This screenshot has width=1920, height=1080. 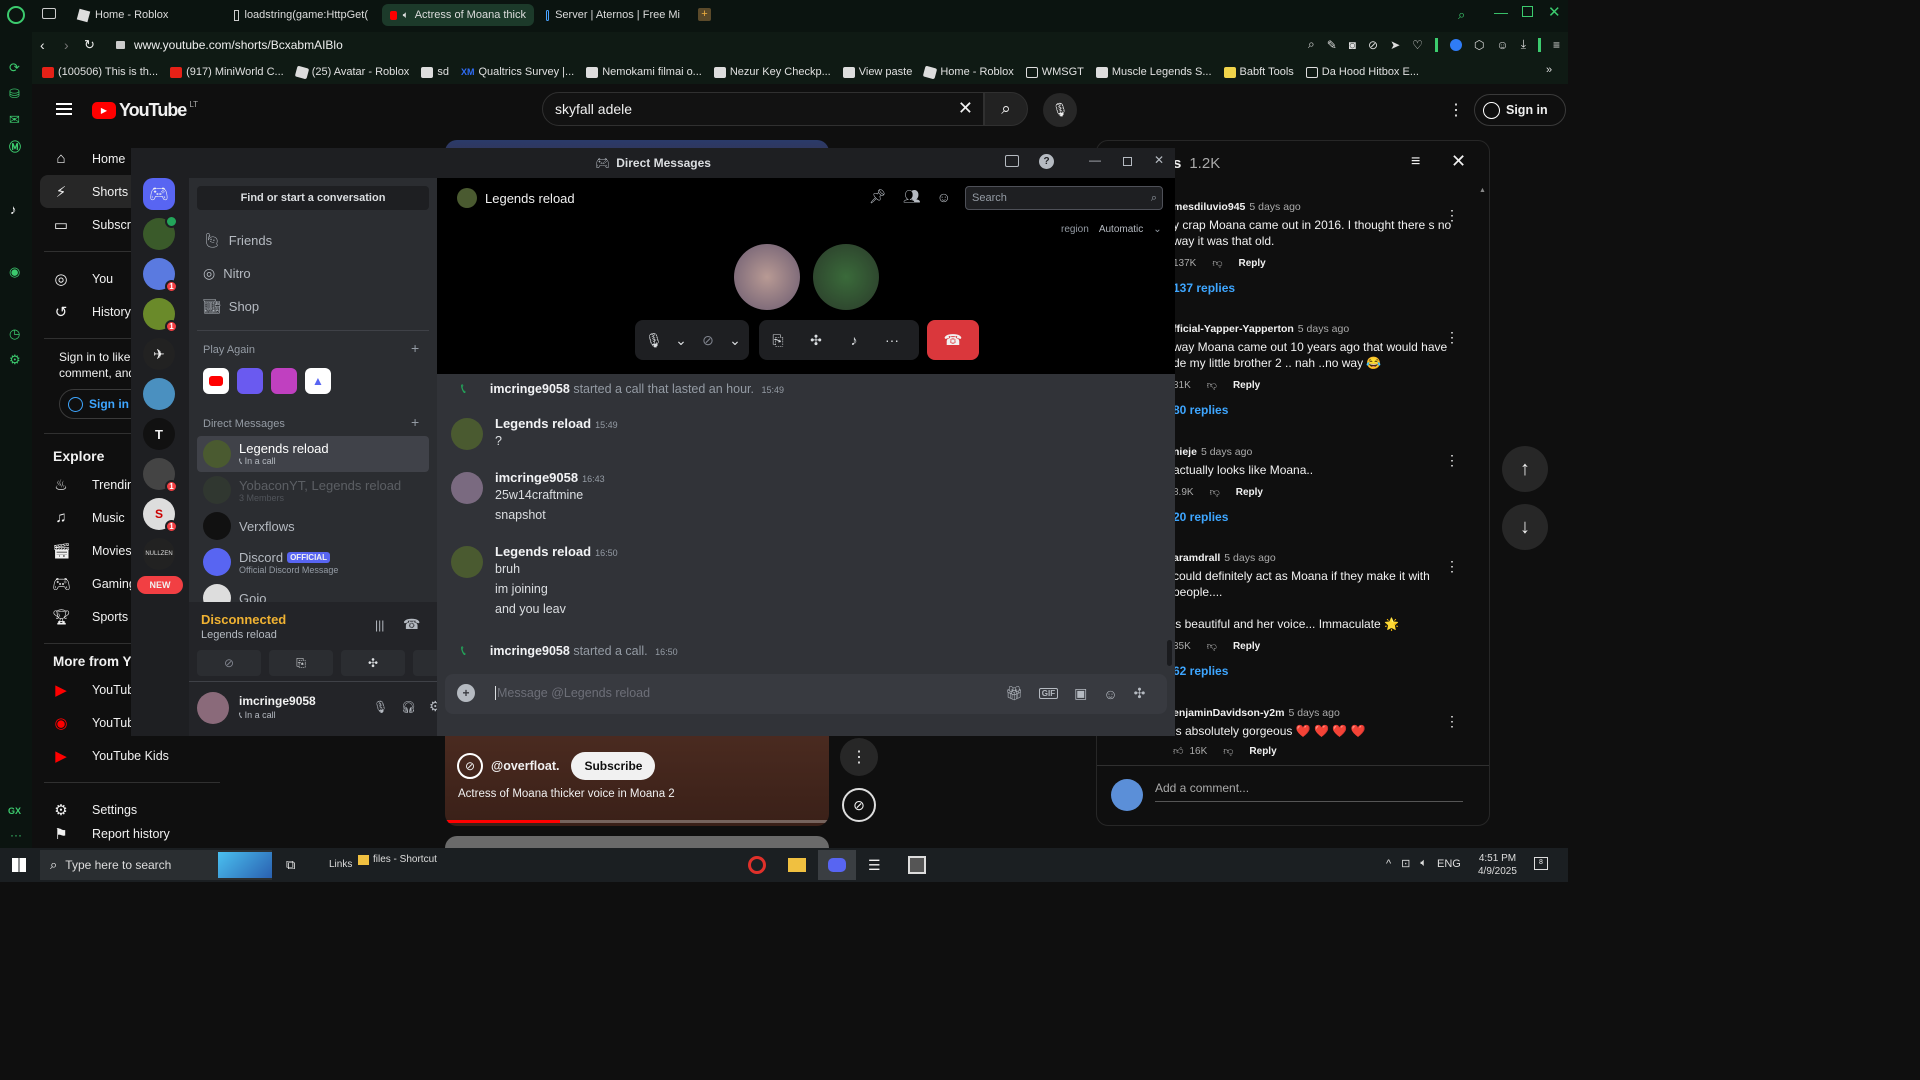 What do you see at coordinates (892, 340) in the screenshot?
I see `more-options-icon: ···` at bounding box center [892, 340].